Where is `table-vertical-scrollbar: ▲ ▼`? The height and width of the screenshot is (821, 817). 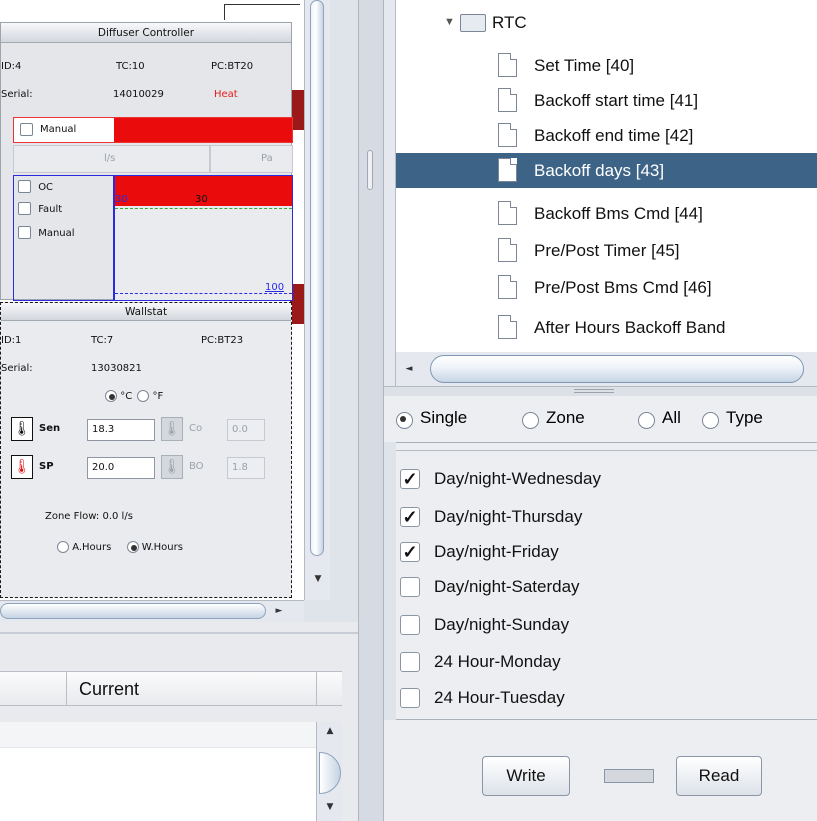 table-vertical-scrollbar: ▲ ▼ is located at coordinates (329, 771).